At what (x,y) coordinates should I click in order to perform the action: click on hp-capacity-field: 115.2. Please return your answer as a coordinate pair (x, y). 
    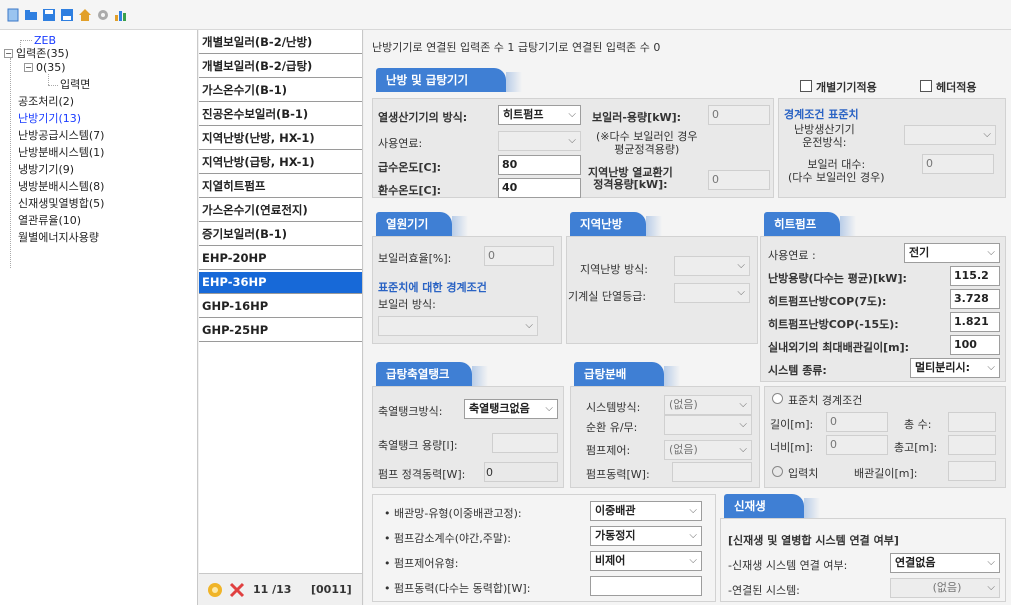
    Looking at the image, I should click on (975, 276).